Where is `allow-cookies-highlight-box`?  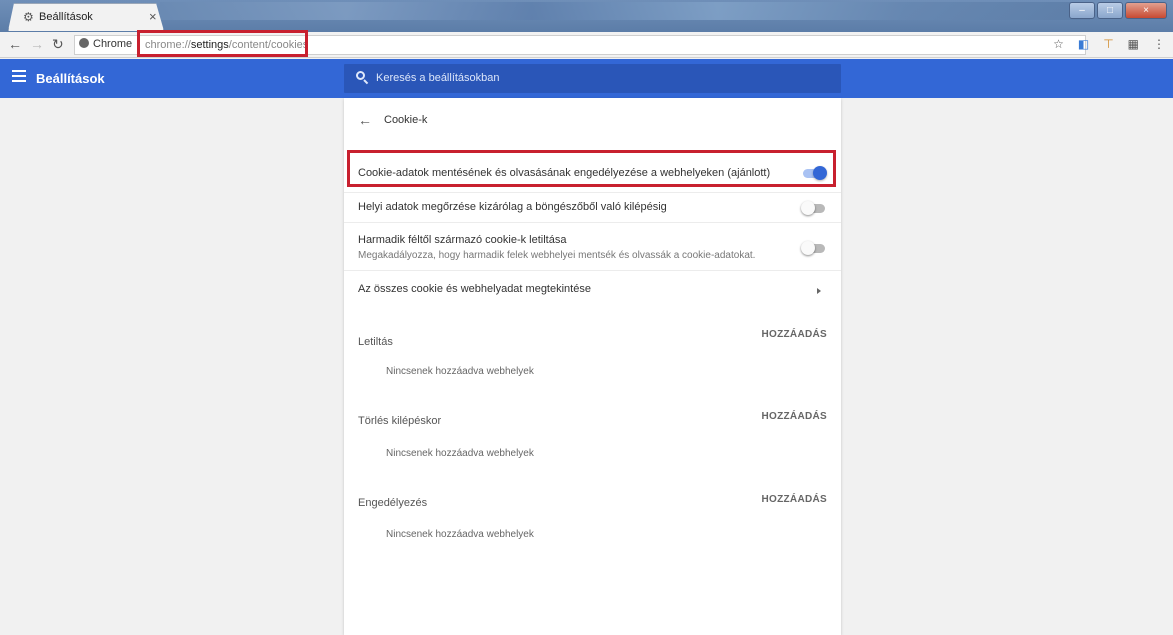 allow-cookies-highlight-box is located at coordinates (591, 168).